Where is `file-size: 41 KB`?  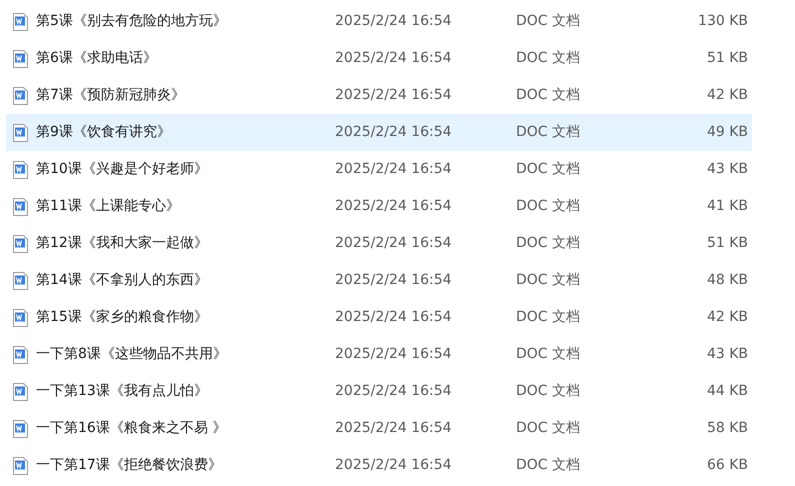 file-size: 41 KB is located at coordinates (727, 206).